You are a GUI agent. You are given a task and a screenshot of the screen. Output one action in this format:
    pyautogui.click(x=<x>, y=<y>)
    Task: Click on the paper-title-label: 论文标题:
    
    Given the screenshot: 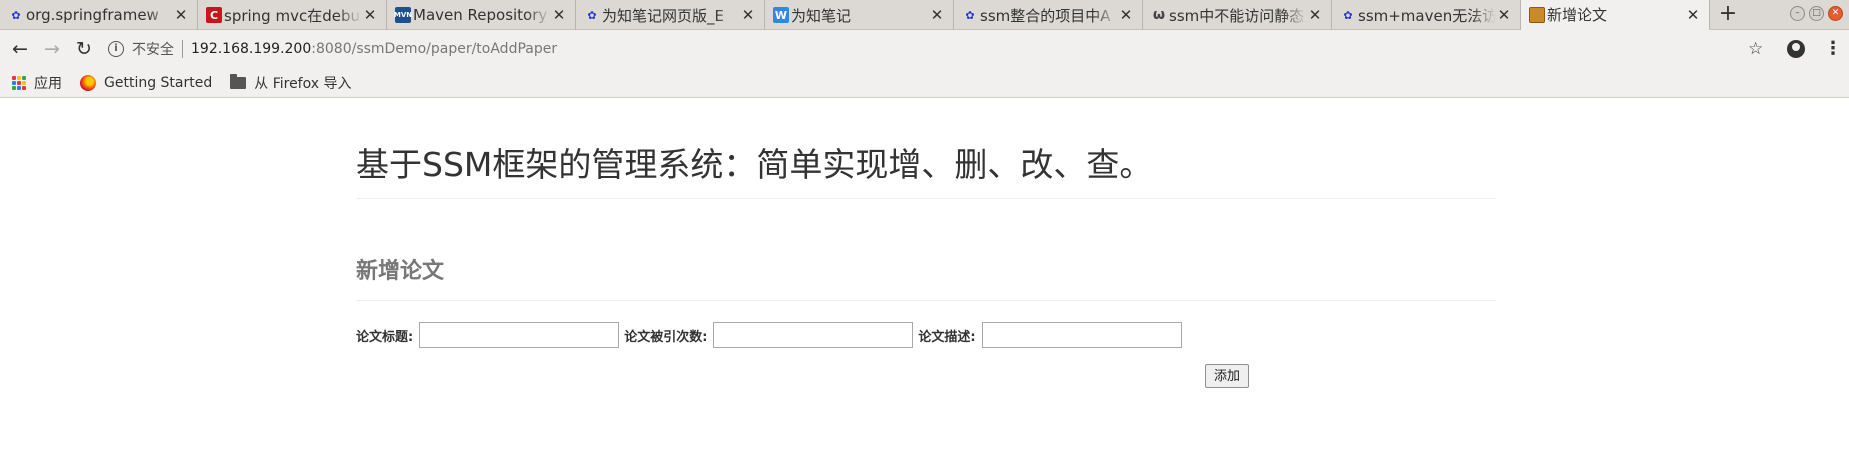 What is the action you would take?
    pyautogui.click(x=385, y=337)
    